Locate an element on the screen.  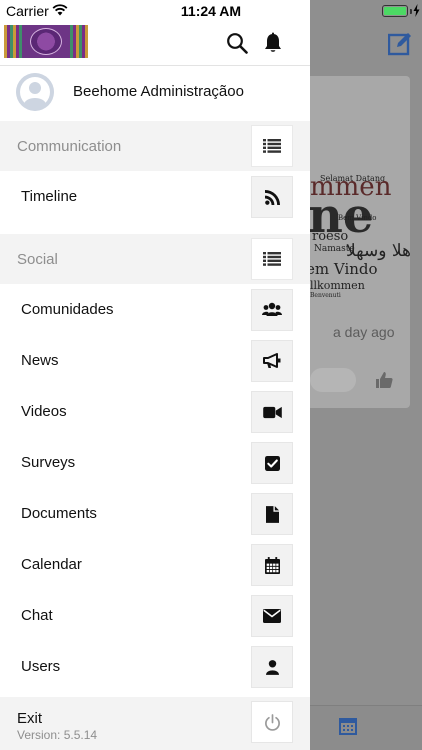
battery-tip is located at coordinates (411, 11).